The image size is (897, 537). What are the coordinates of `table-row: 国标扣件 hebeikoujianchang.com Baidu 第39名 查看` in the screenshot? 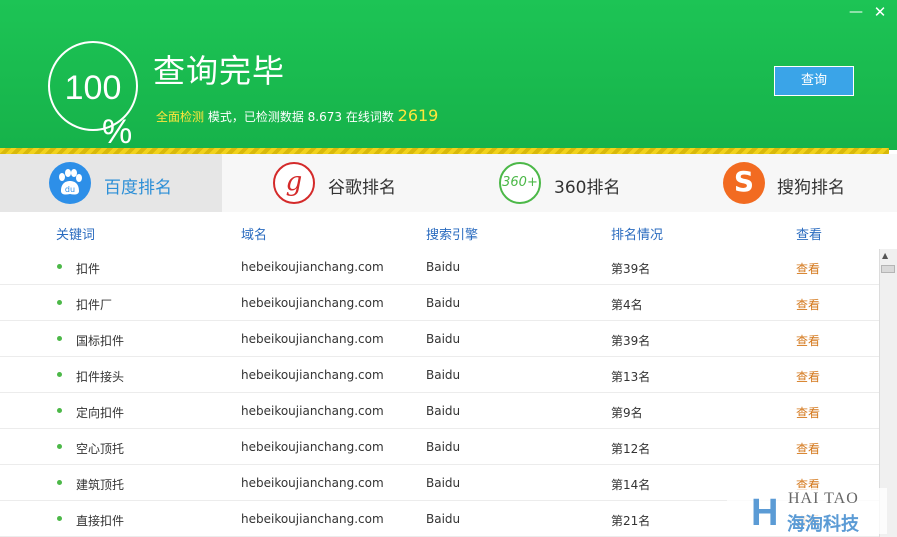 It's located at (440, 339).